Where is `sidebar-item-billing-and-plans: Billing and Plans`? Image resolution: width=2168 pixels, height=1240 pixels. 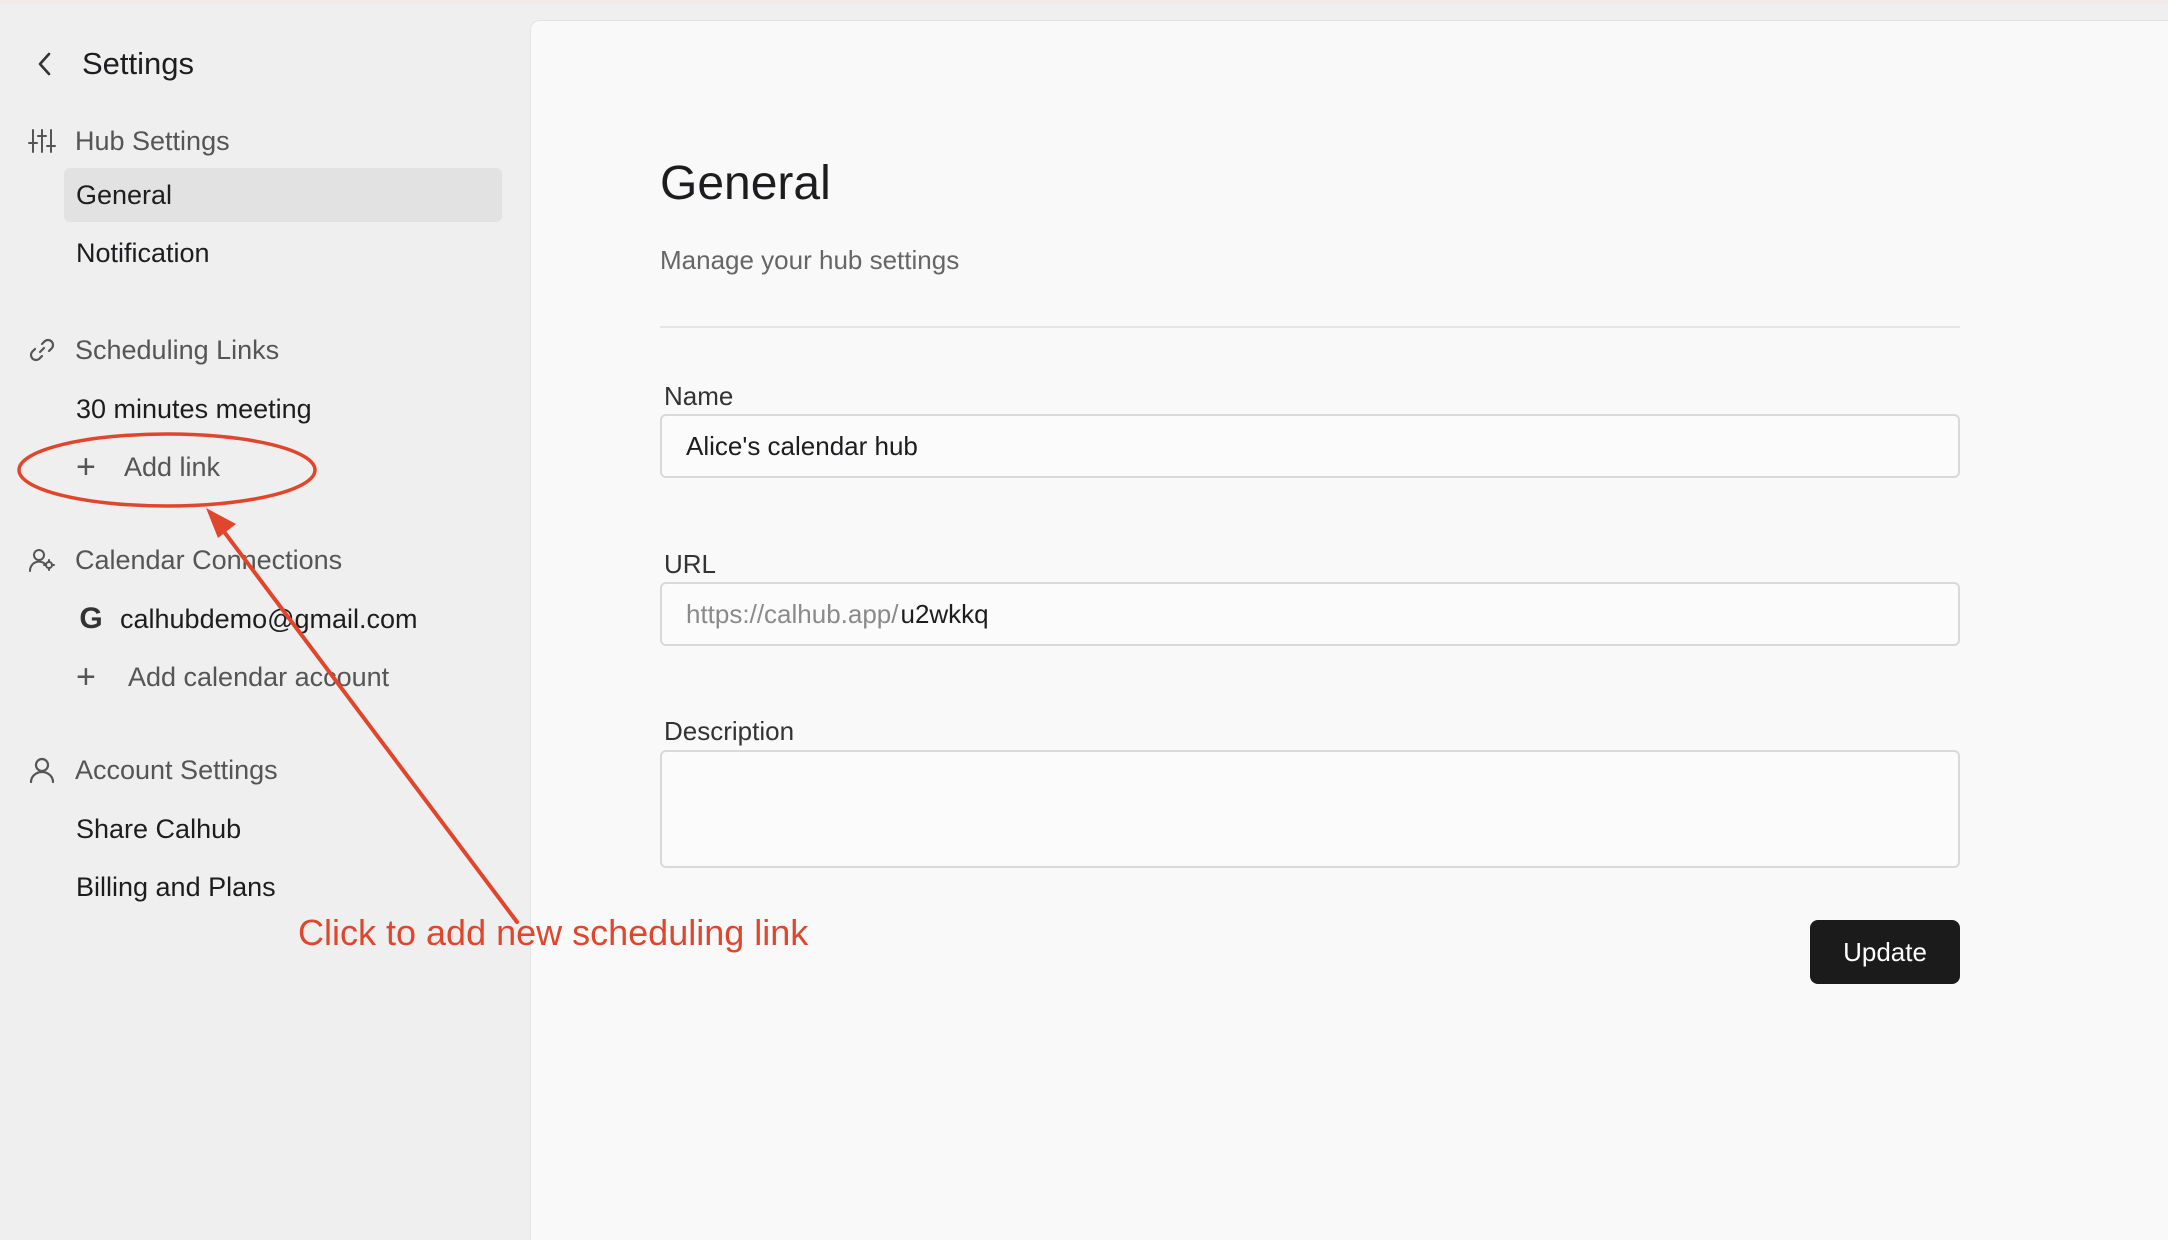 sidebar-item-billing-and-plans: Billing and Plans is located at coordinates (283, 887).